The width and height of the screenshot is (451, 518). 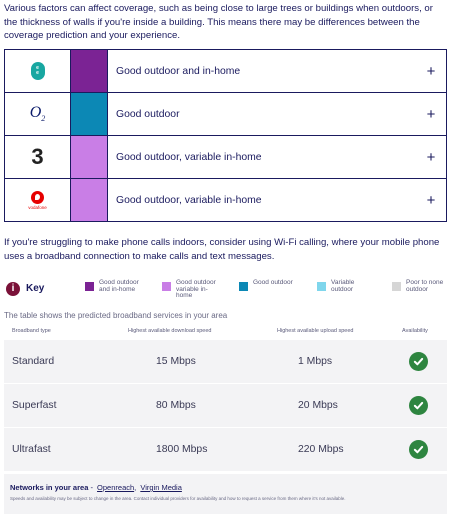 What do you see at coordinates (31, 331) in the screenshot?
I see `header-broadband-type: Broadband type` at bounding box center [31, 331].